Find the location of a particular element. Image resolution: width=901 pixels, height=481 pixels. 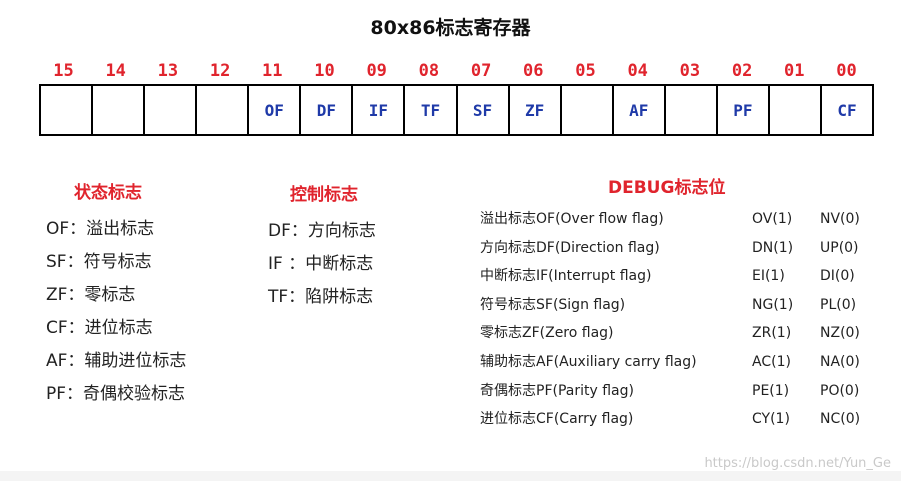

diagram-title: 80x86标志寄存器 is located at coordinates (450, 28).